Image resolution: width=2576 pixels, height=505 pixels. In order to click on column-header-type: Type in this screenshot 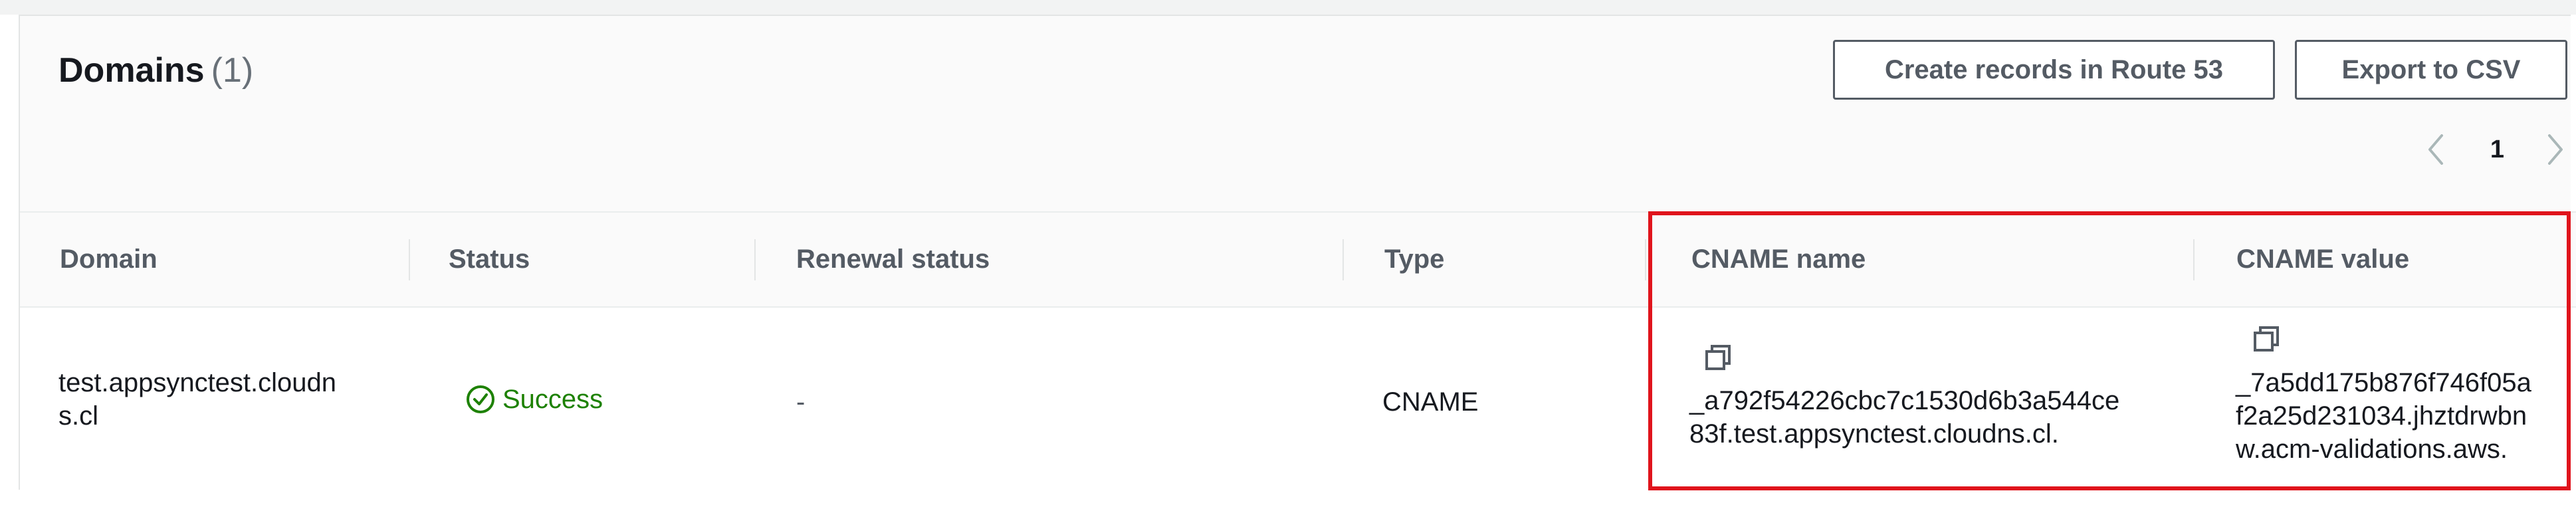, I will do `click(1414, 259)`.